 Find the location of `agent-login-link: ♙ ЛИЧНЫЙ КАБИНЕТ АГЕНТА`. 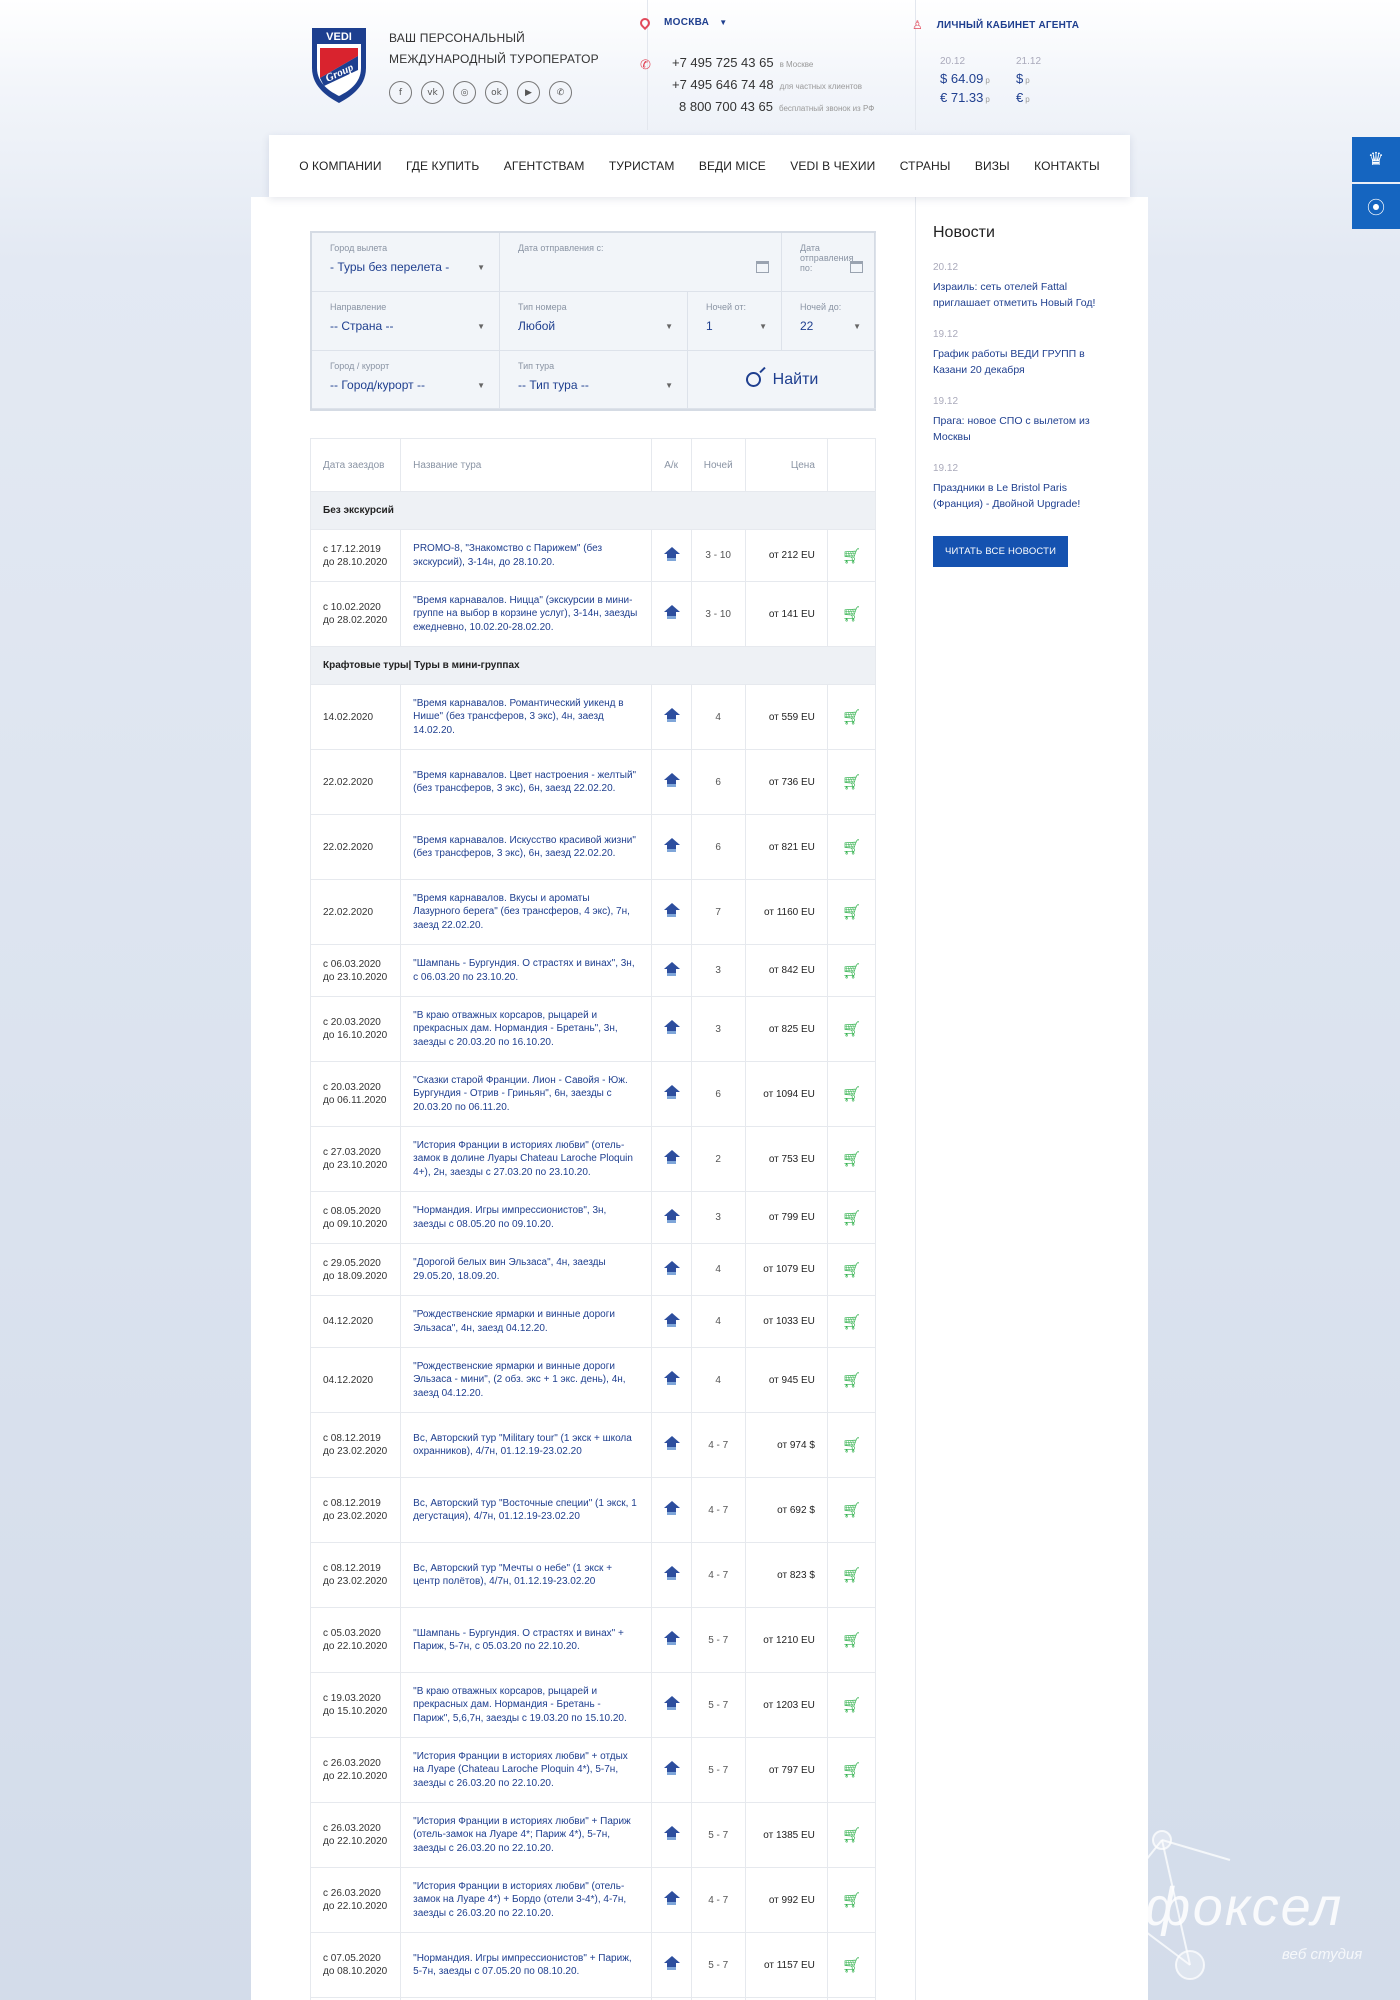

agent-login-link: ♙ ЛИЧНЫЙ КАБИНЕТ АГЕНТА is located at coordinates (995, 25).